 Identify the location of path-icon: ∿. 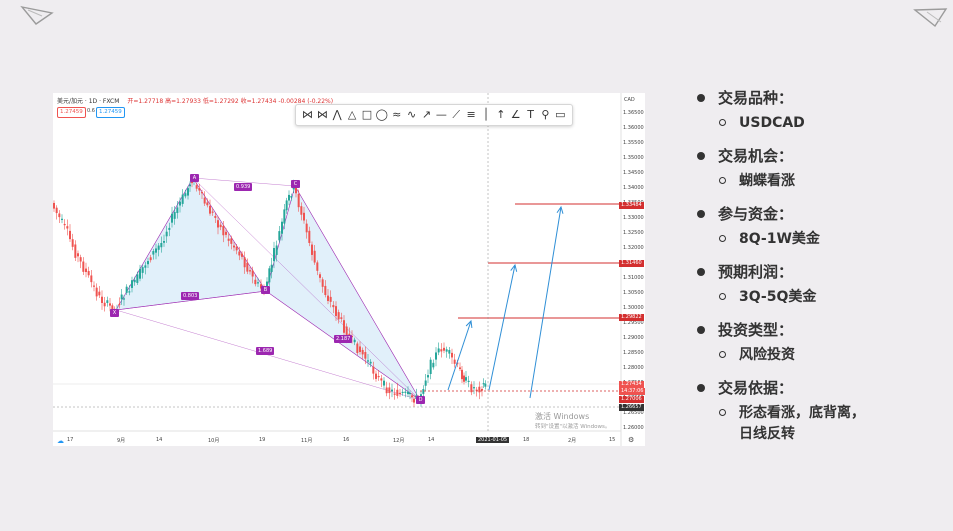
(412, 115).